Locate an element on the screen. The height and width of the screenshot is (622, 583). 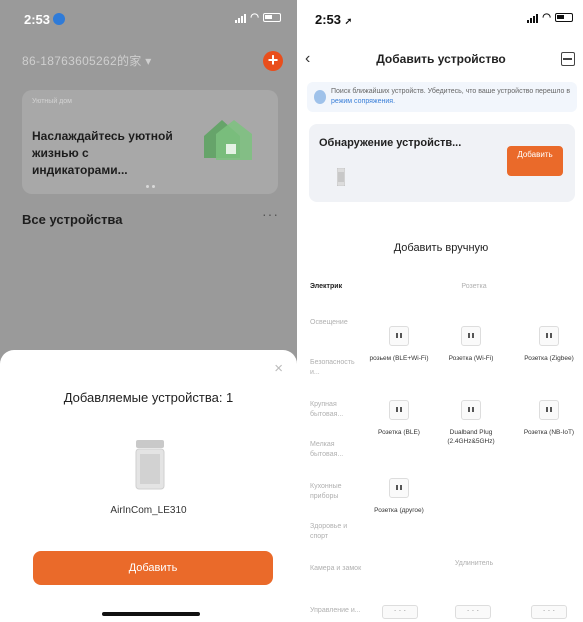
category-item: Камера и замок is located at coordinates (338, 569).